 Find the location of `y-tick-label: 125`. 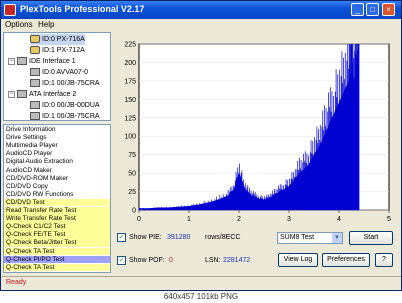

y-tick-label: 125 is located at coordinates (130, 118).